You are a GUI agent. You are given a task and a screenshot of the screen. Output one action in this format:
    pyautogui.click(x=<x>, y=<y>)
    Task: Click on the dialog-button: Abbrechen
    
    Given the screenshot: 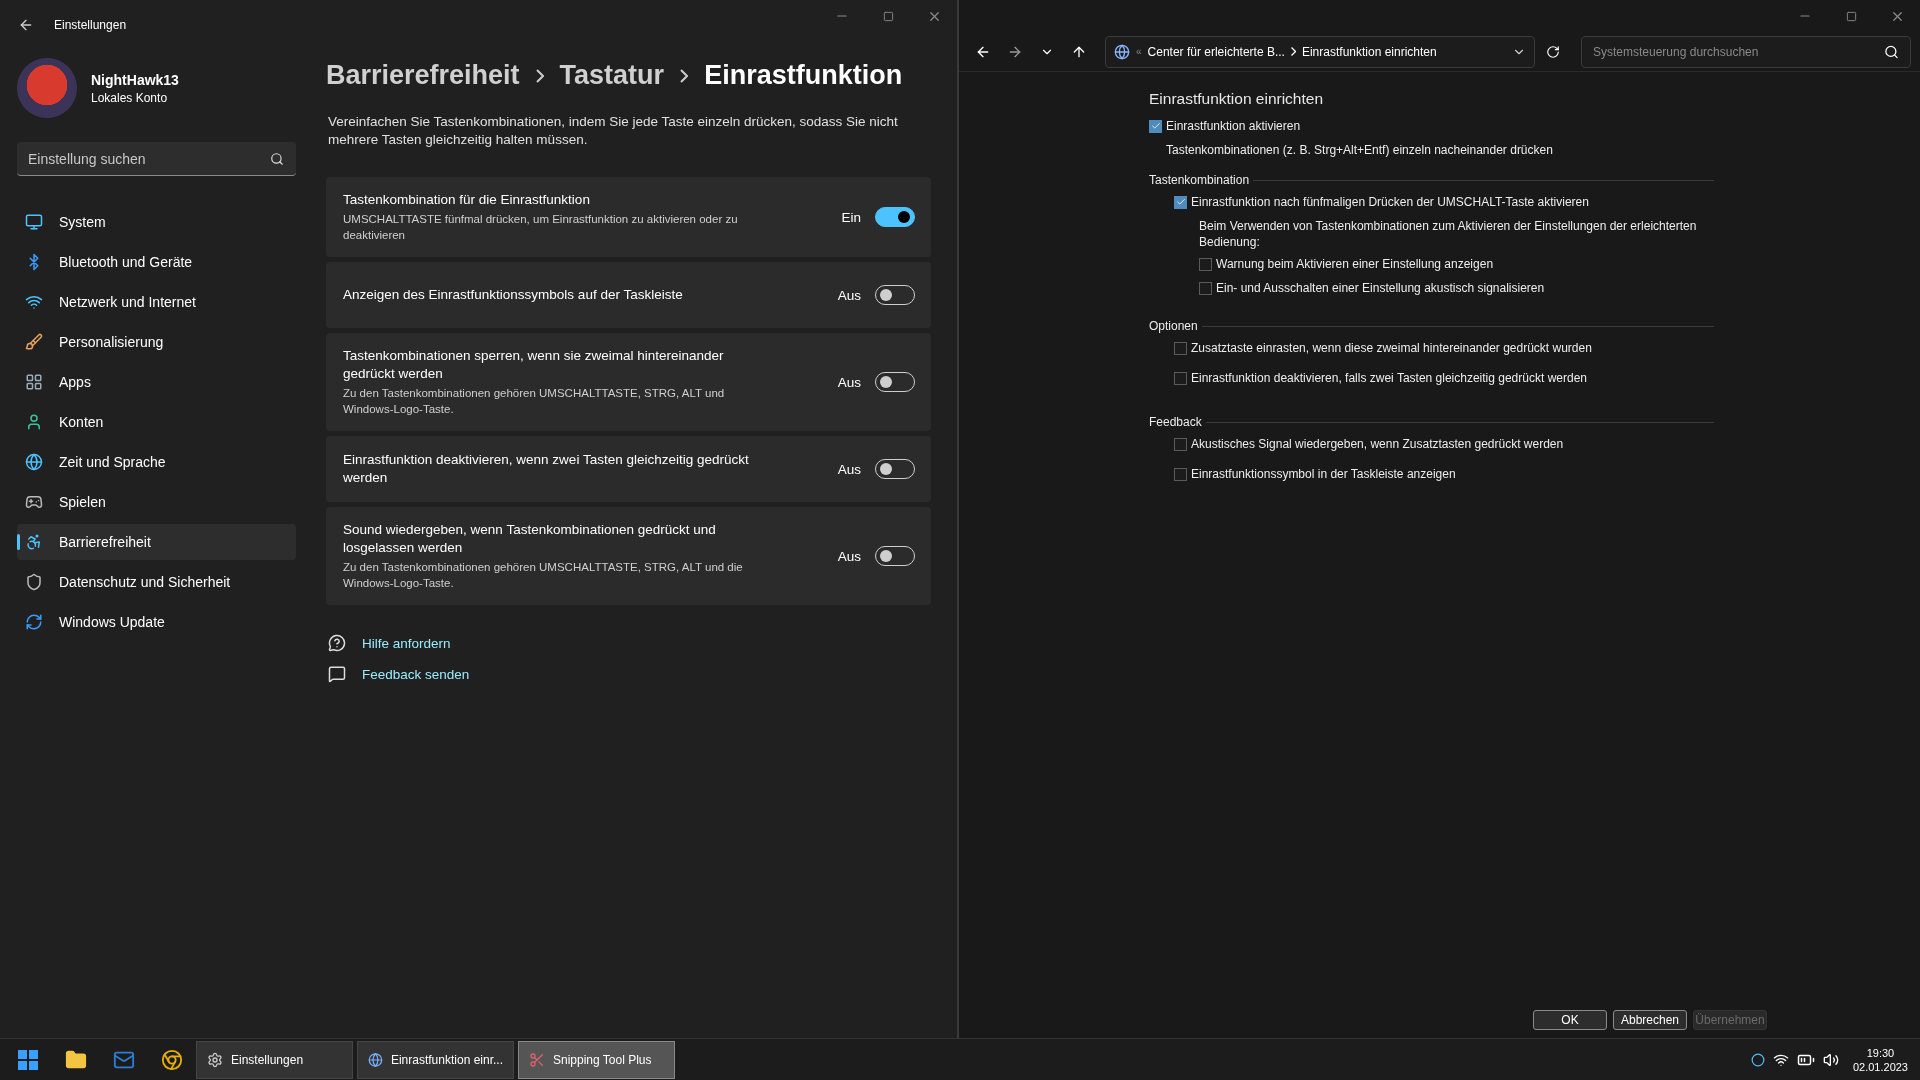 What is the action you would take?
    pyautogui.click(x=1650, y=1020)
    